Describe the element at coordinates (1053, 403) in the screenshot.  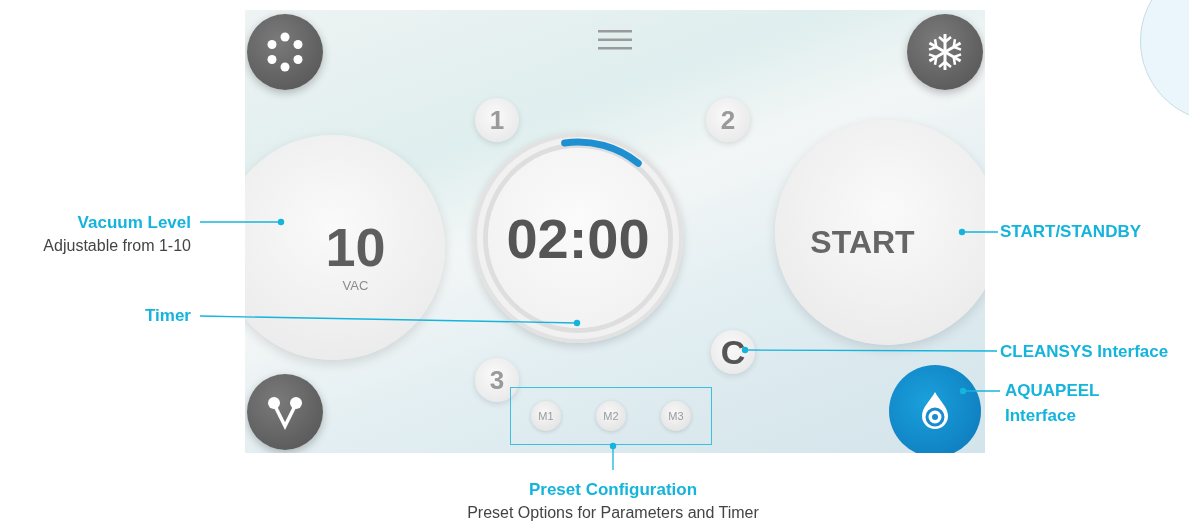
I see `callout-title: AQUAPEEL Interface` at that location.